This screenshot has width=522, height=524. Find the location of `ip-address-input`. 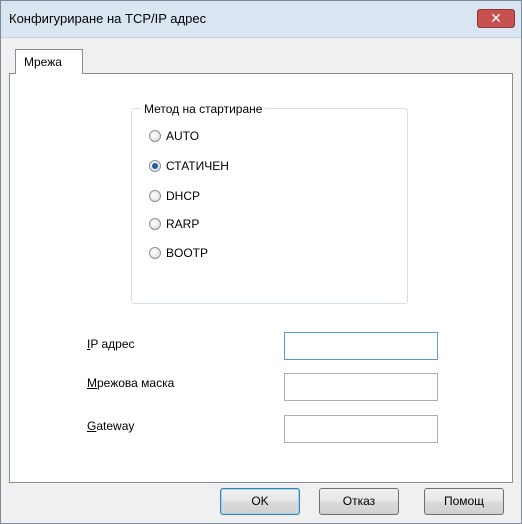

ip-address-input is located at coordinates (361, 346).